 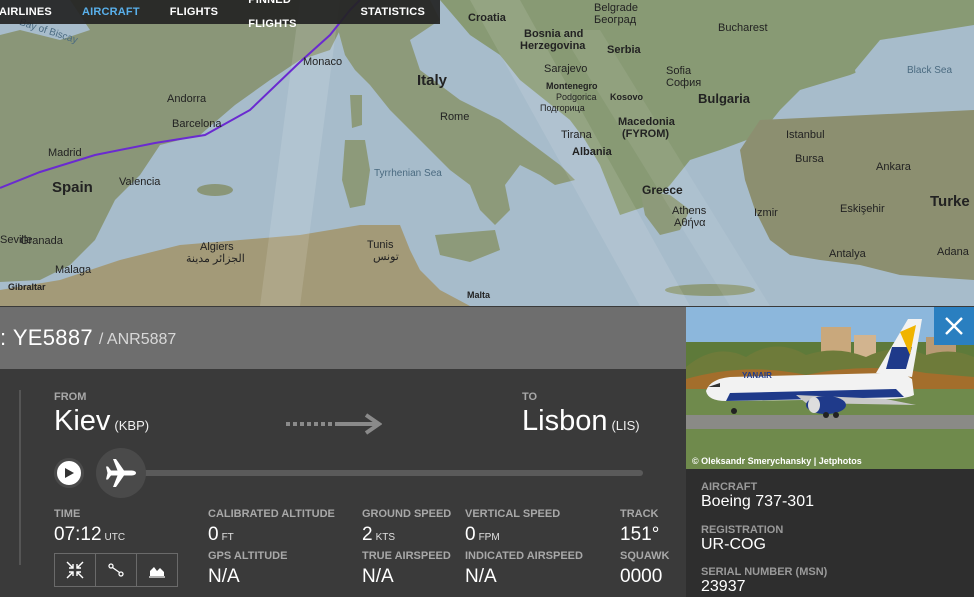 I want to click on map-label-barcelona: Barcelona, so click(x=197, y=124).